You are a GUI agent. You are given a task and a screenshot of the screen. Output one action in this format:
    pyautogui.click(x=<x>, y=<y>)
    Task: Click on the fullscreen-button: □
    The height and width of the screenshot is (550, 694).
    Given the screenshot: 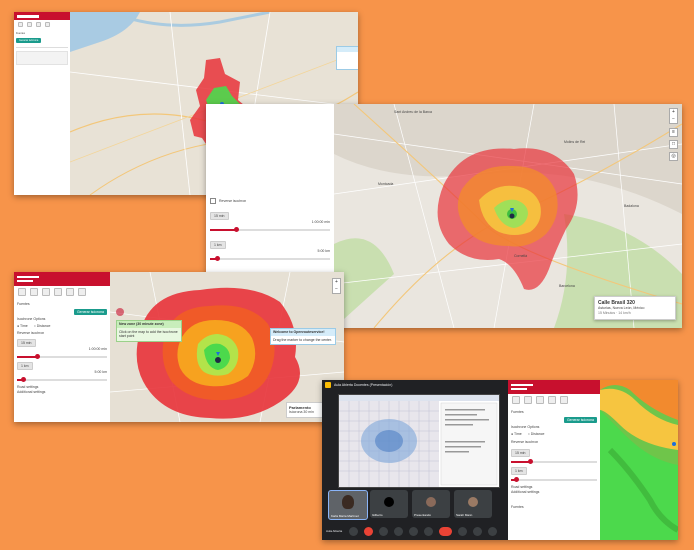 What is the action you would take?
    pyautogui.click(x=673, y=144)
    